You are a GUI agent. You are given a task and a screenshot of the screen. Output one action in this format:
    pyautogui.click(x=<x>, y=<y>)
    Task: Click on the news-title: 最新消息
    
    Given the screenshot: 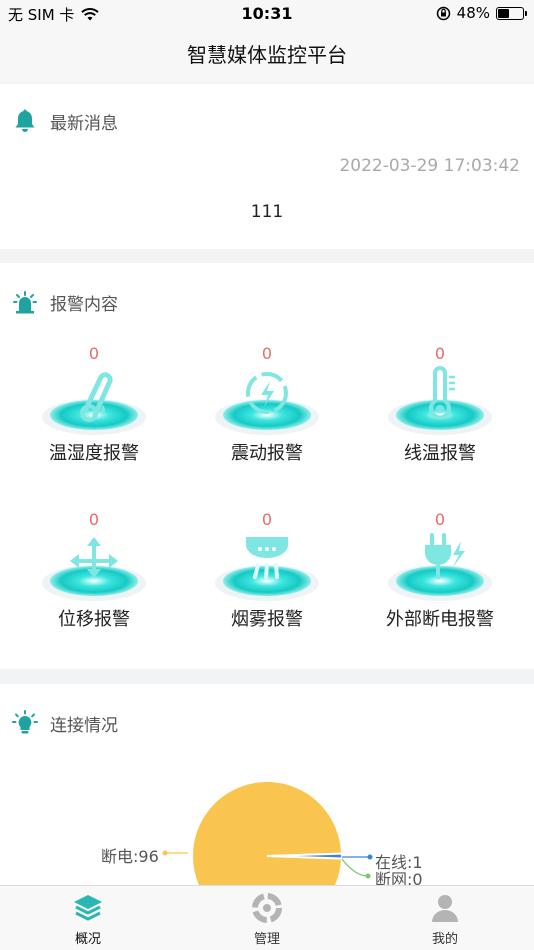 What is the action you would take?
    pyautogui.click(x=84, y=123)
    